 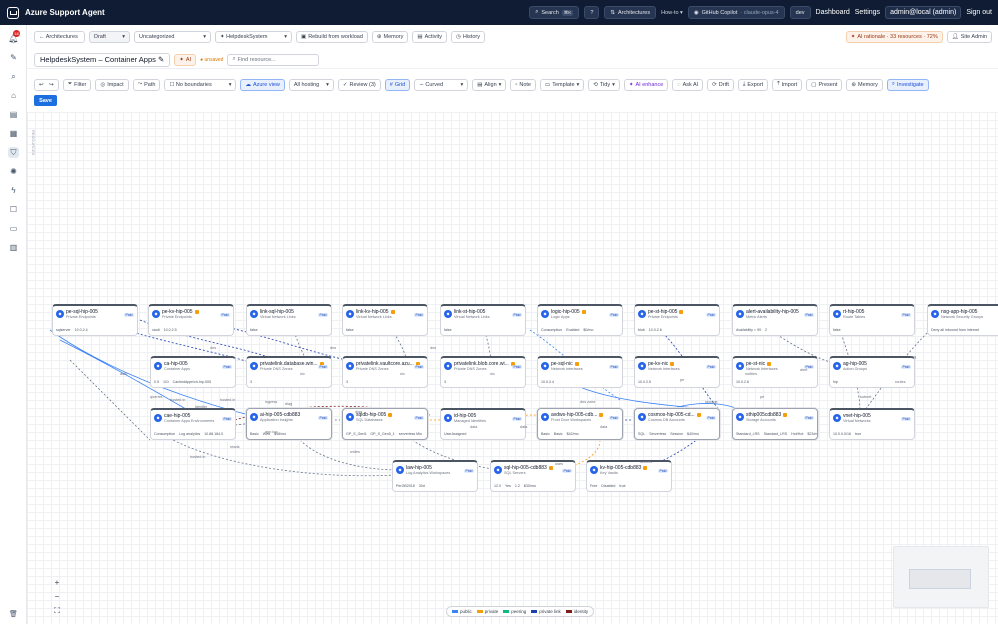 I want to click on boundaries-select: ☐ No boundaries ▾, so click(x=200, y=84).